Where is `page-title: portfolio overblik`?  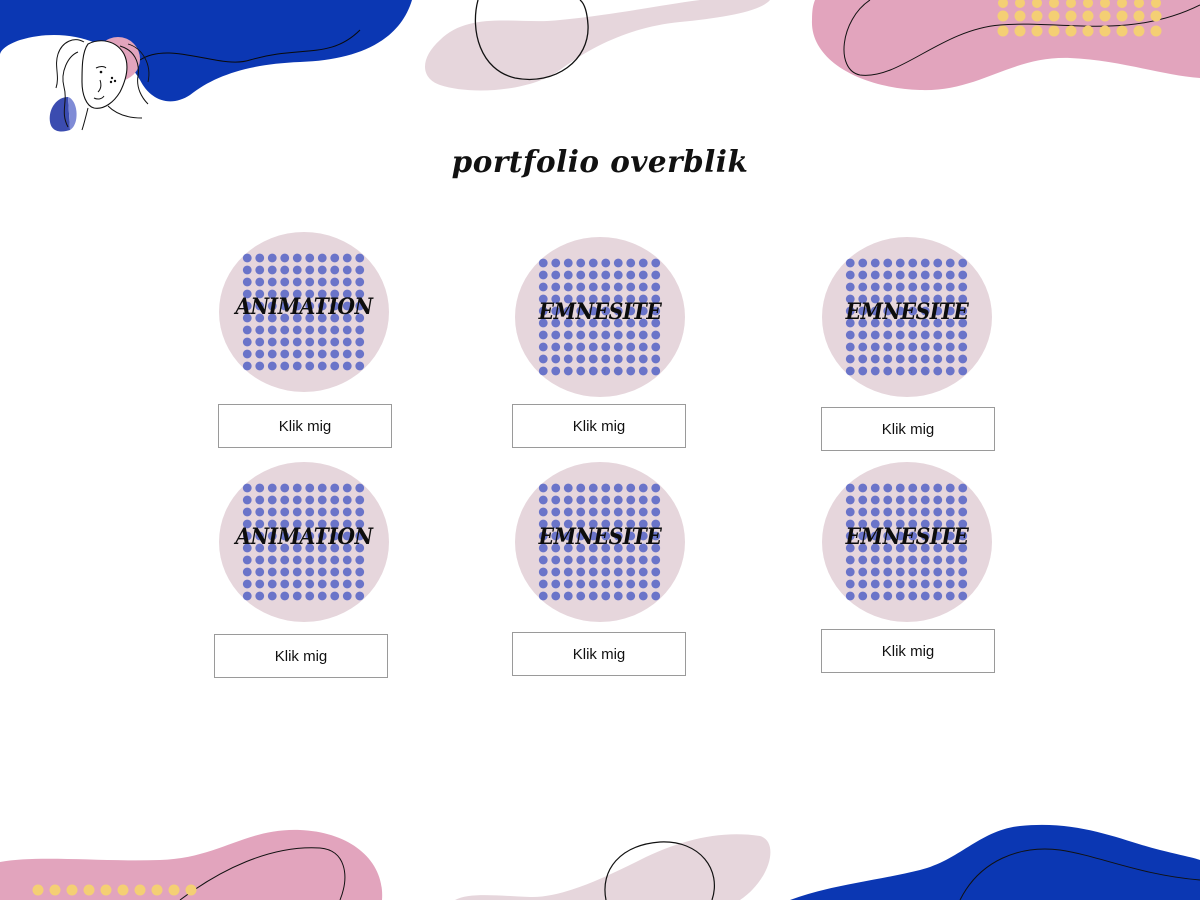 page-title: portfolio overblik is located at coordinates (600, 162).